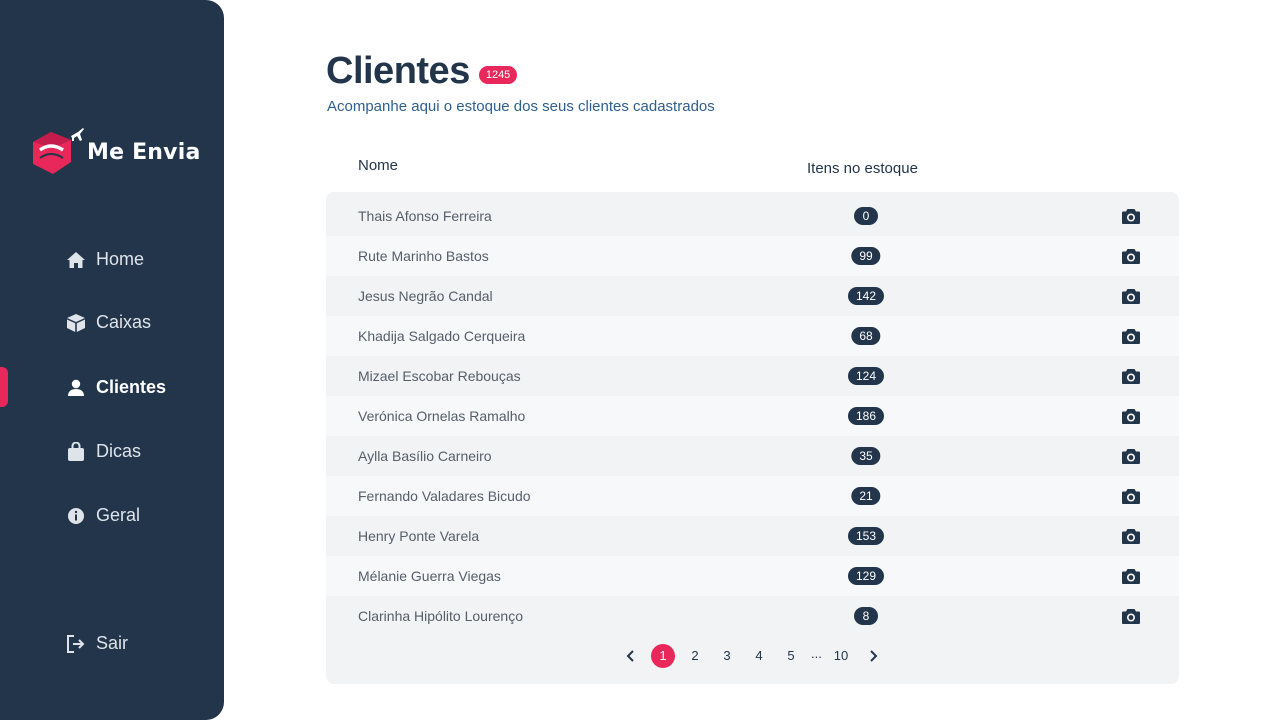 This screenshot has height=720, width=1280. Describe the element at coordinates (866, 296) in the screenshot. I see `stock-count-badge: 142` at that location.